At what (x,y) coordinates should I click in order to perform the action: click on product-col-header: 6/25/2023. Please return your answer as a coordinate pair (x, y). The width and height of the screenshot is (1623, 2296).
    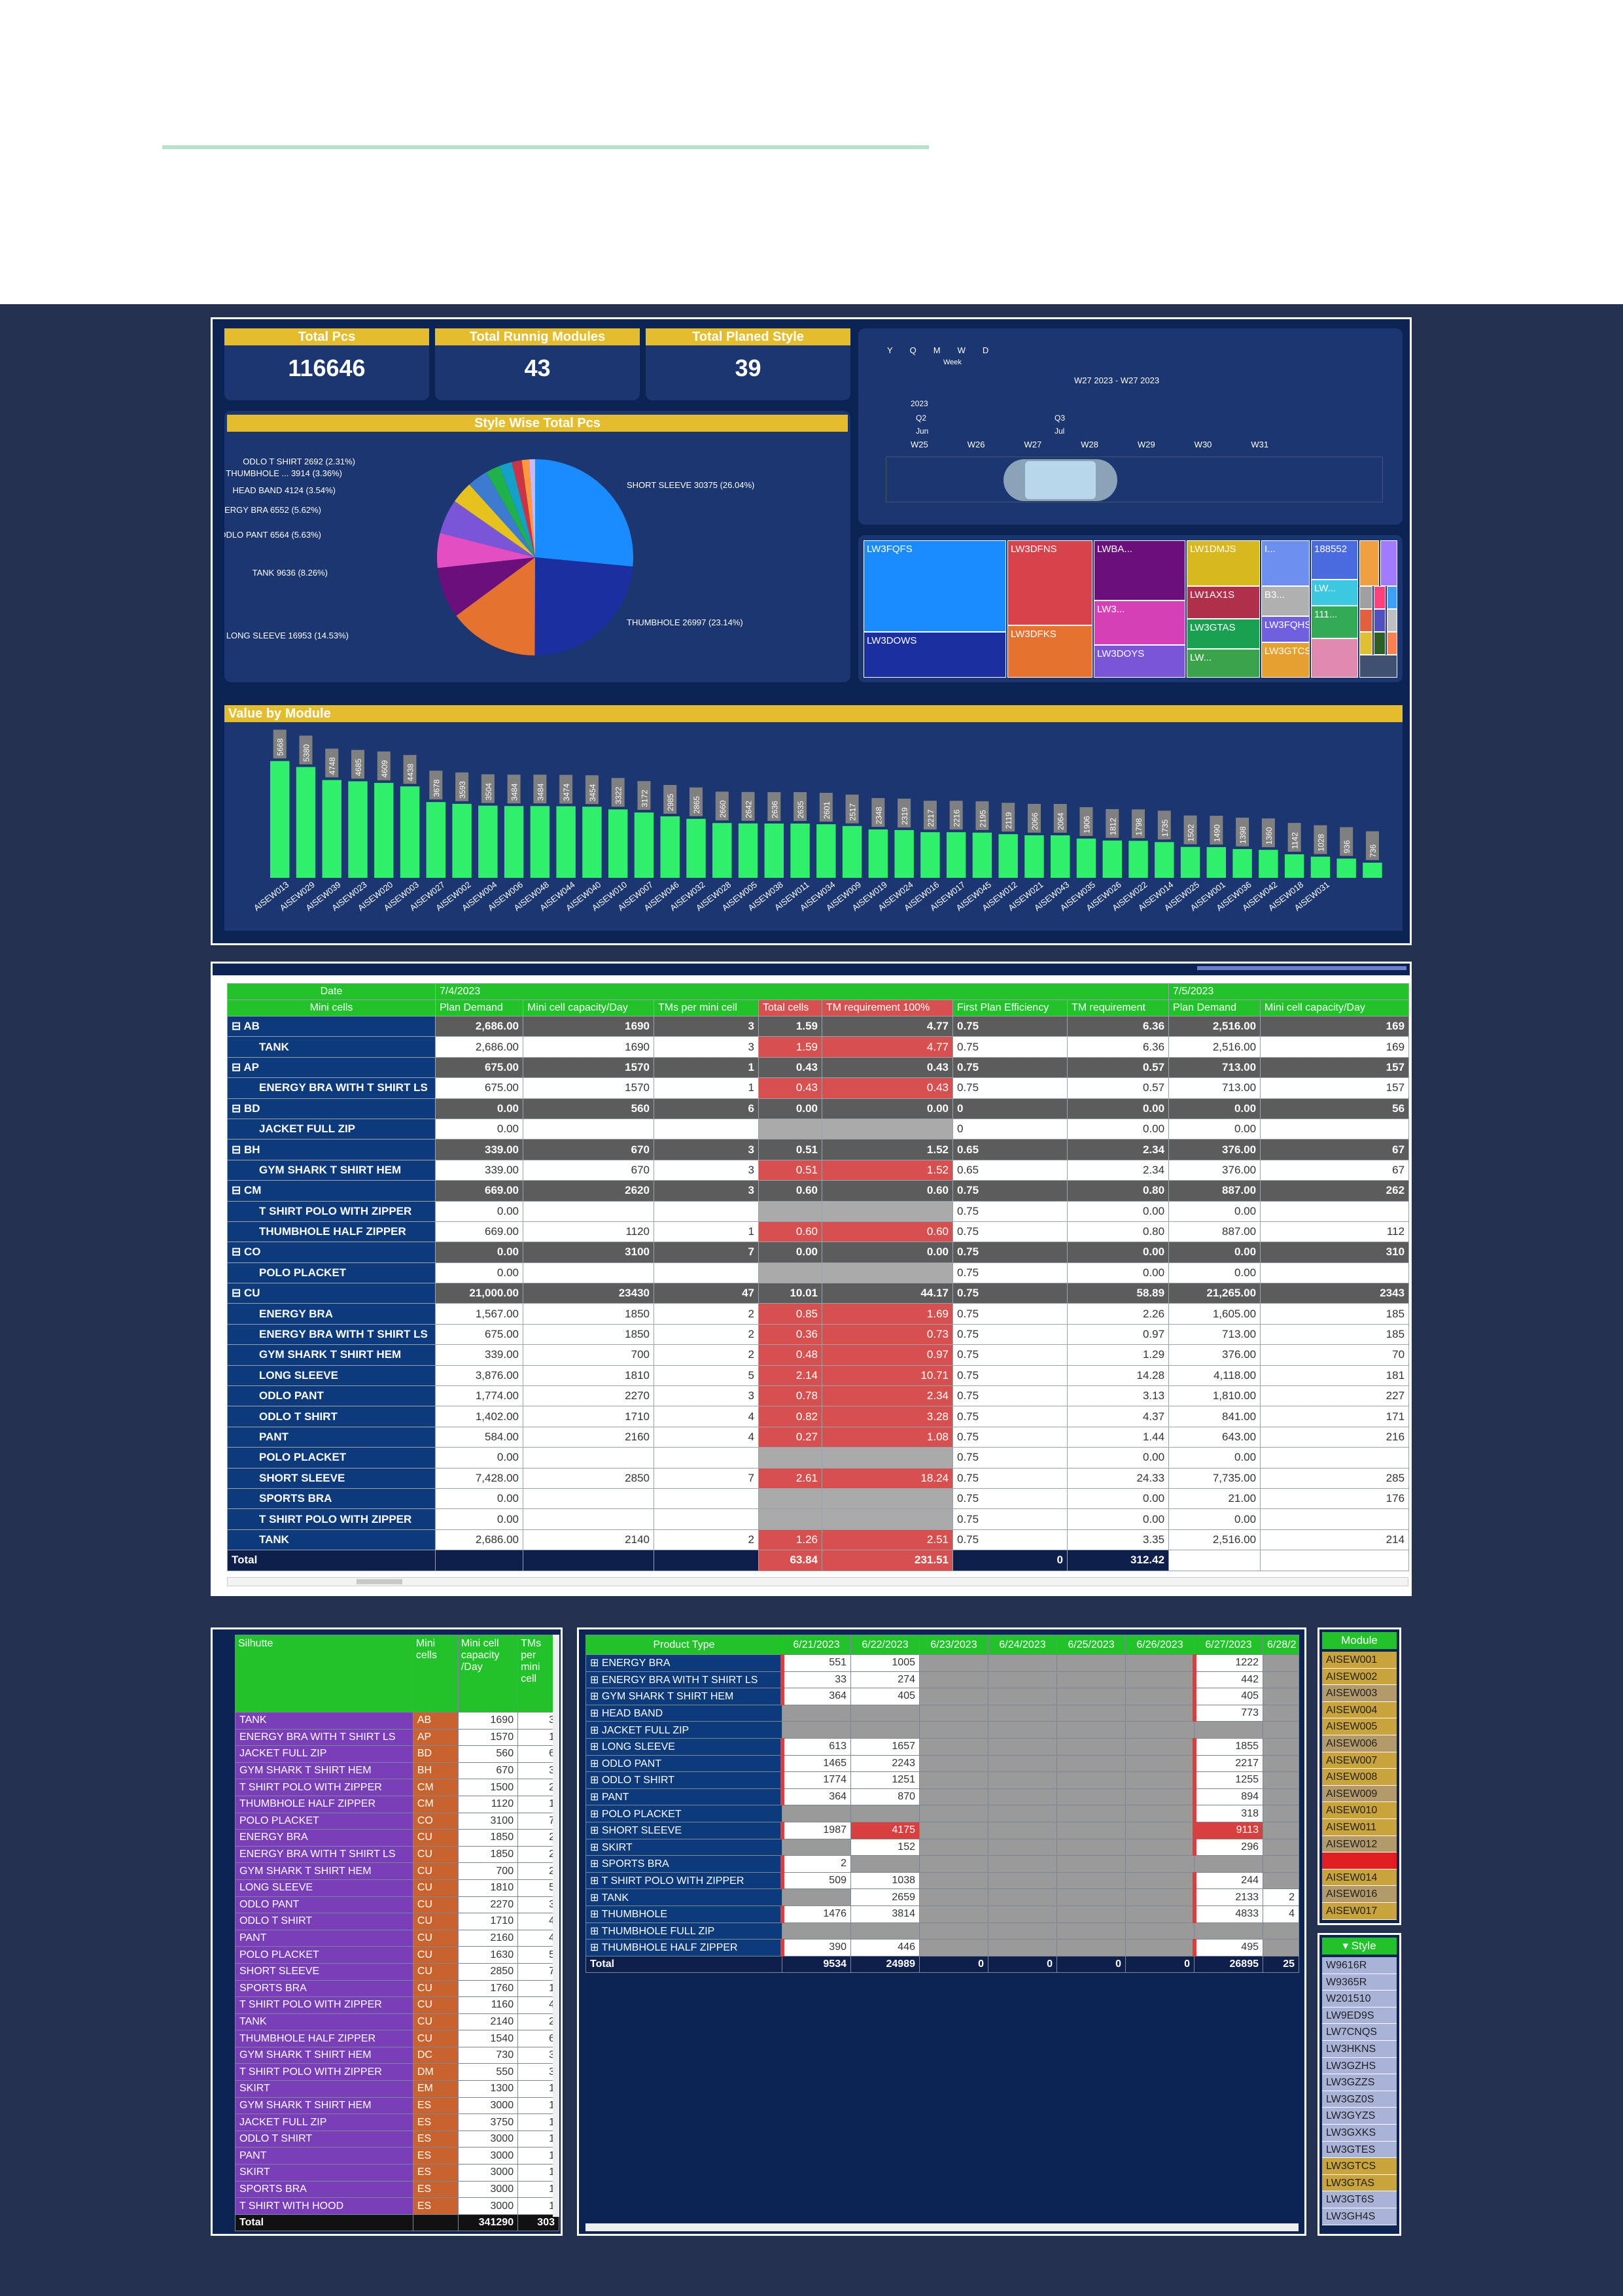
    Looking at the image, I should click on (1091, 1645).